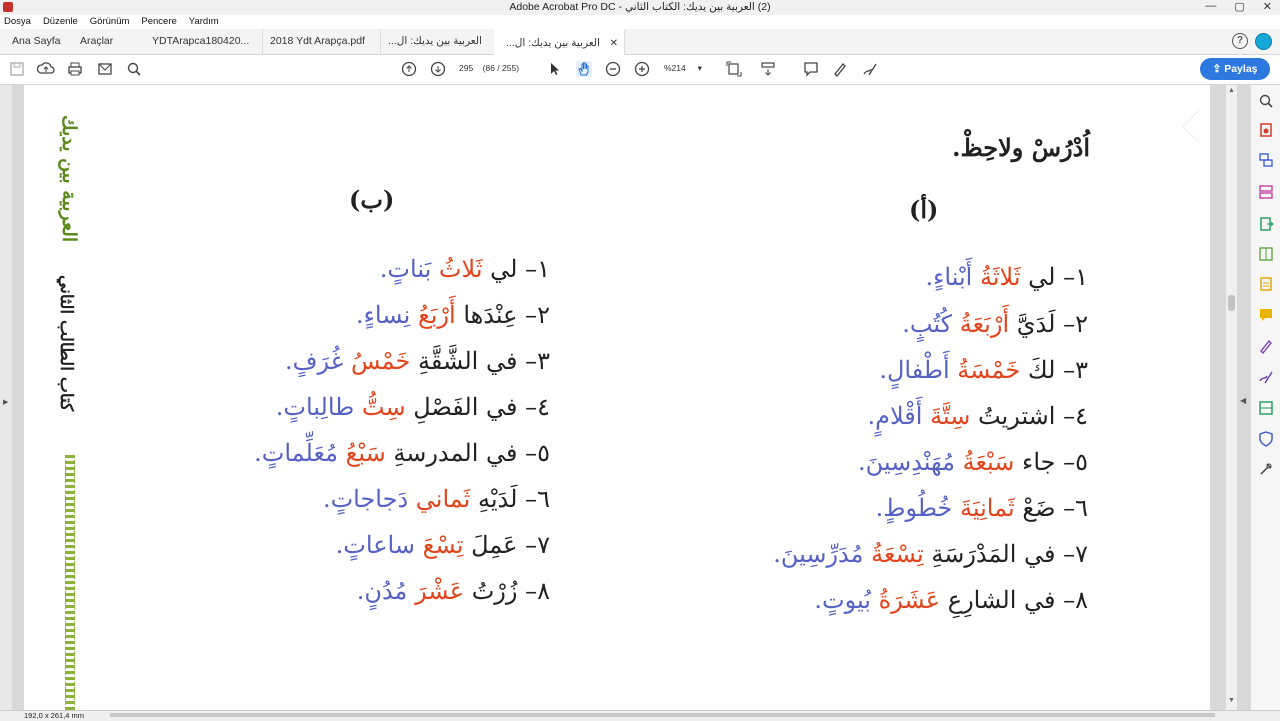 This screenshot has height=721, width=1280. What do you see at coordinates (1036, 324) in the screenshot?
I see `sentence-word: لَدَيَّ` at bounding box center [1036, 324].